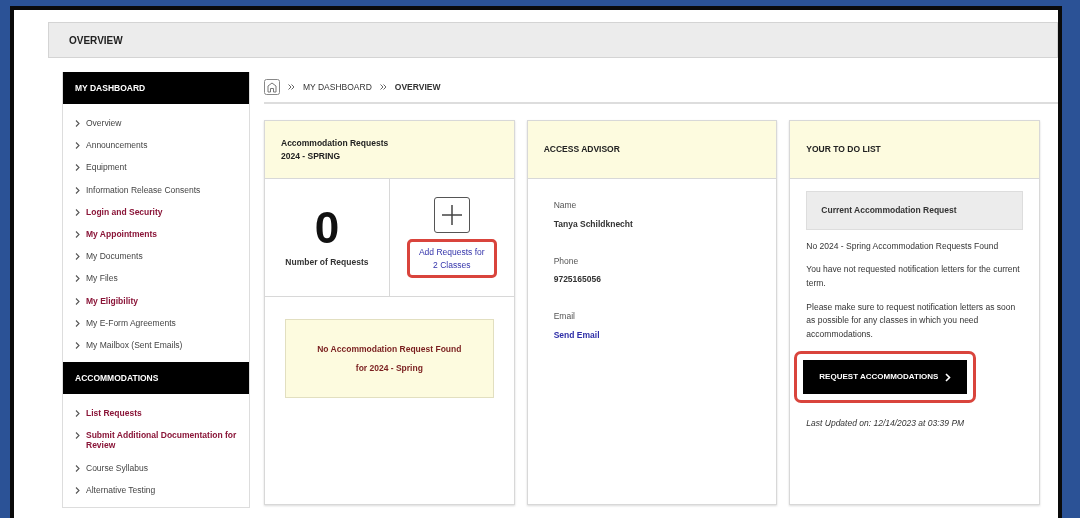  Describe the element at coordinates (582, 149) in the screenshot. I see `card-title: ACCESS ADVISOR` at that location.